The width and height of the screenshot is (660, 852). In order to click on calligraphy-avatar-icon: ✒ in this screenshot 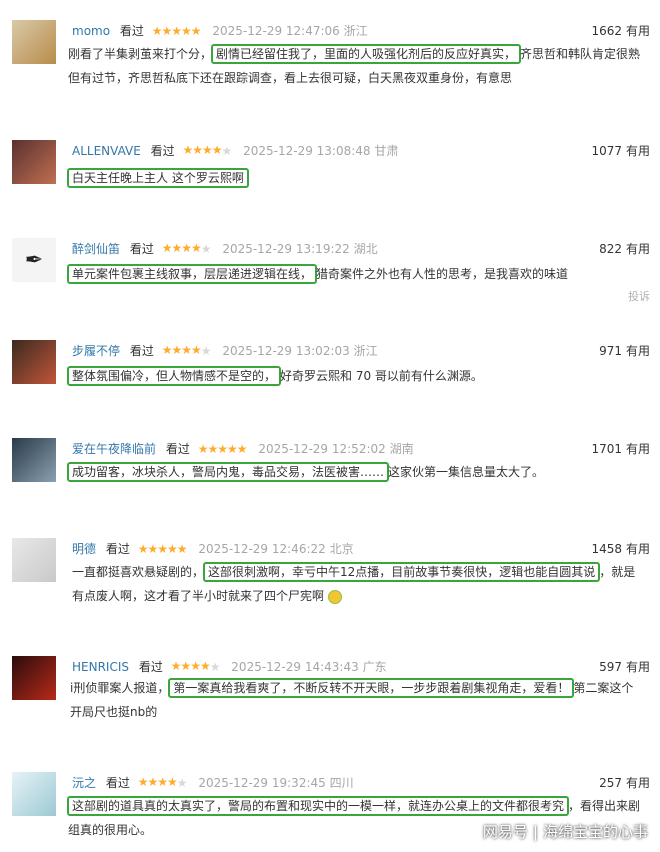, I will do `click(34, 260)`.